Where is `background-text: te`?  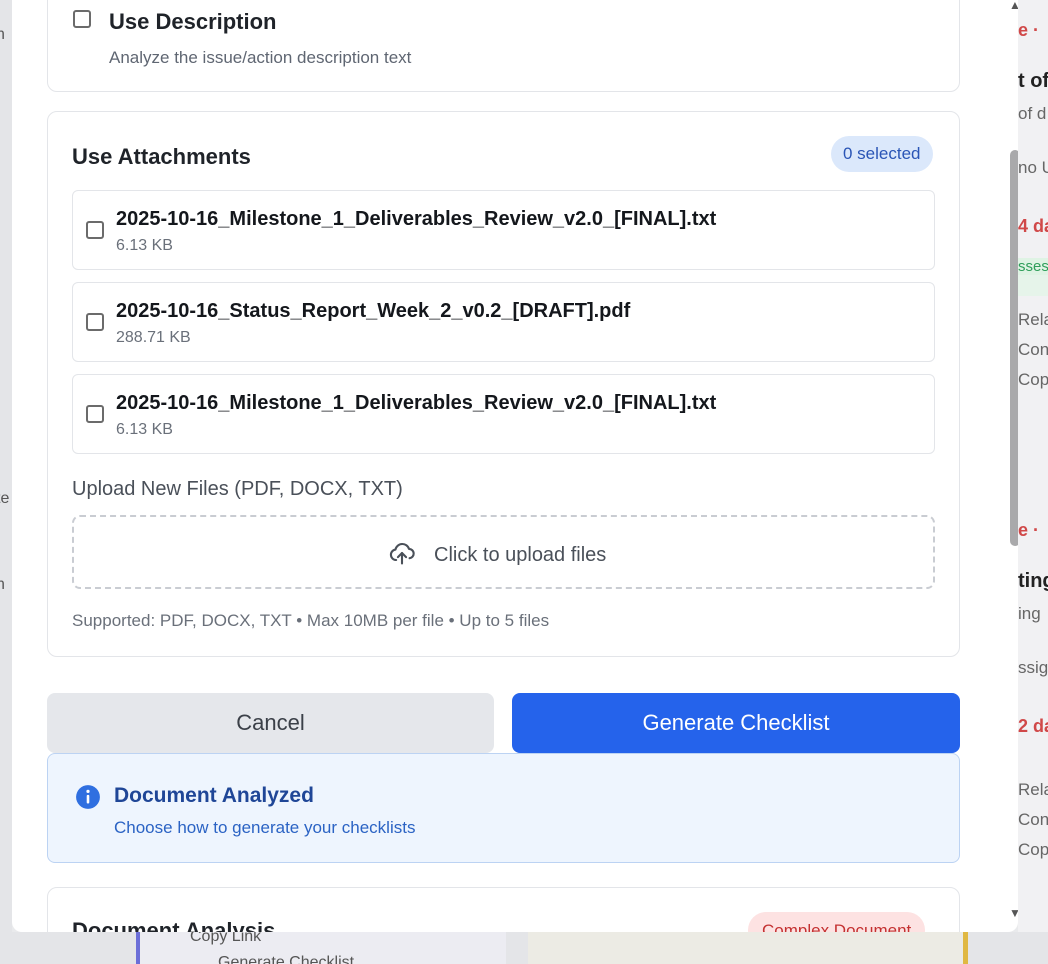 background-text: te is located at coordinates (5, 498).